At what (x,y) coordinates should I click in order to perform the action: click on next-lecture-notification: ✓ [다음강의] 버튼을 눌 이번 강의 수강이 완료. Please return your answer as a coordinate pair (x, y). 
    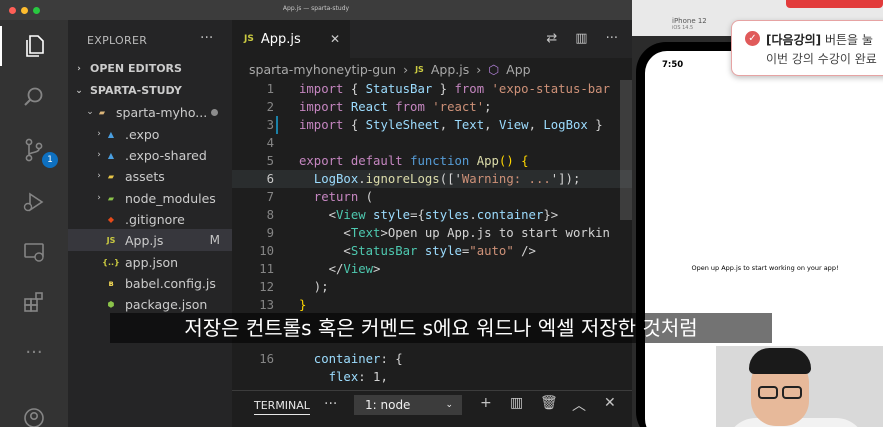
    Looking at the image, I should click on (807, 48).